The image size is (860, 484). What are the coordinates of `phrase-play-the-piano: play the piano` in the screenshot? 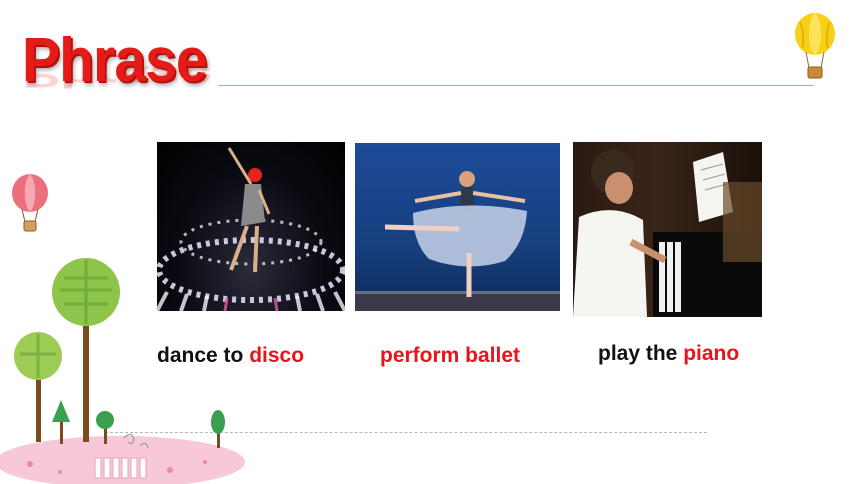 It's located at (668, 354).